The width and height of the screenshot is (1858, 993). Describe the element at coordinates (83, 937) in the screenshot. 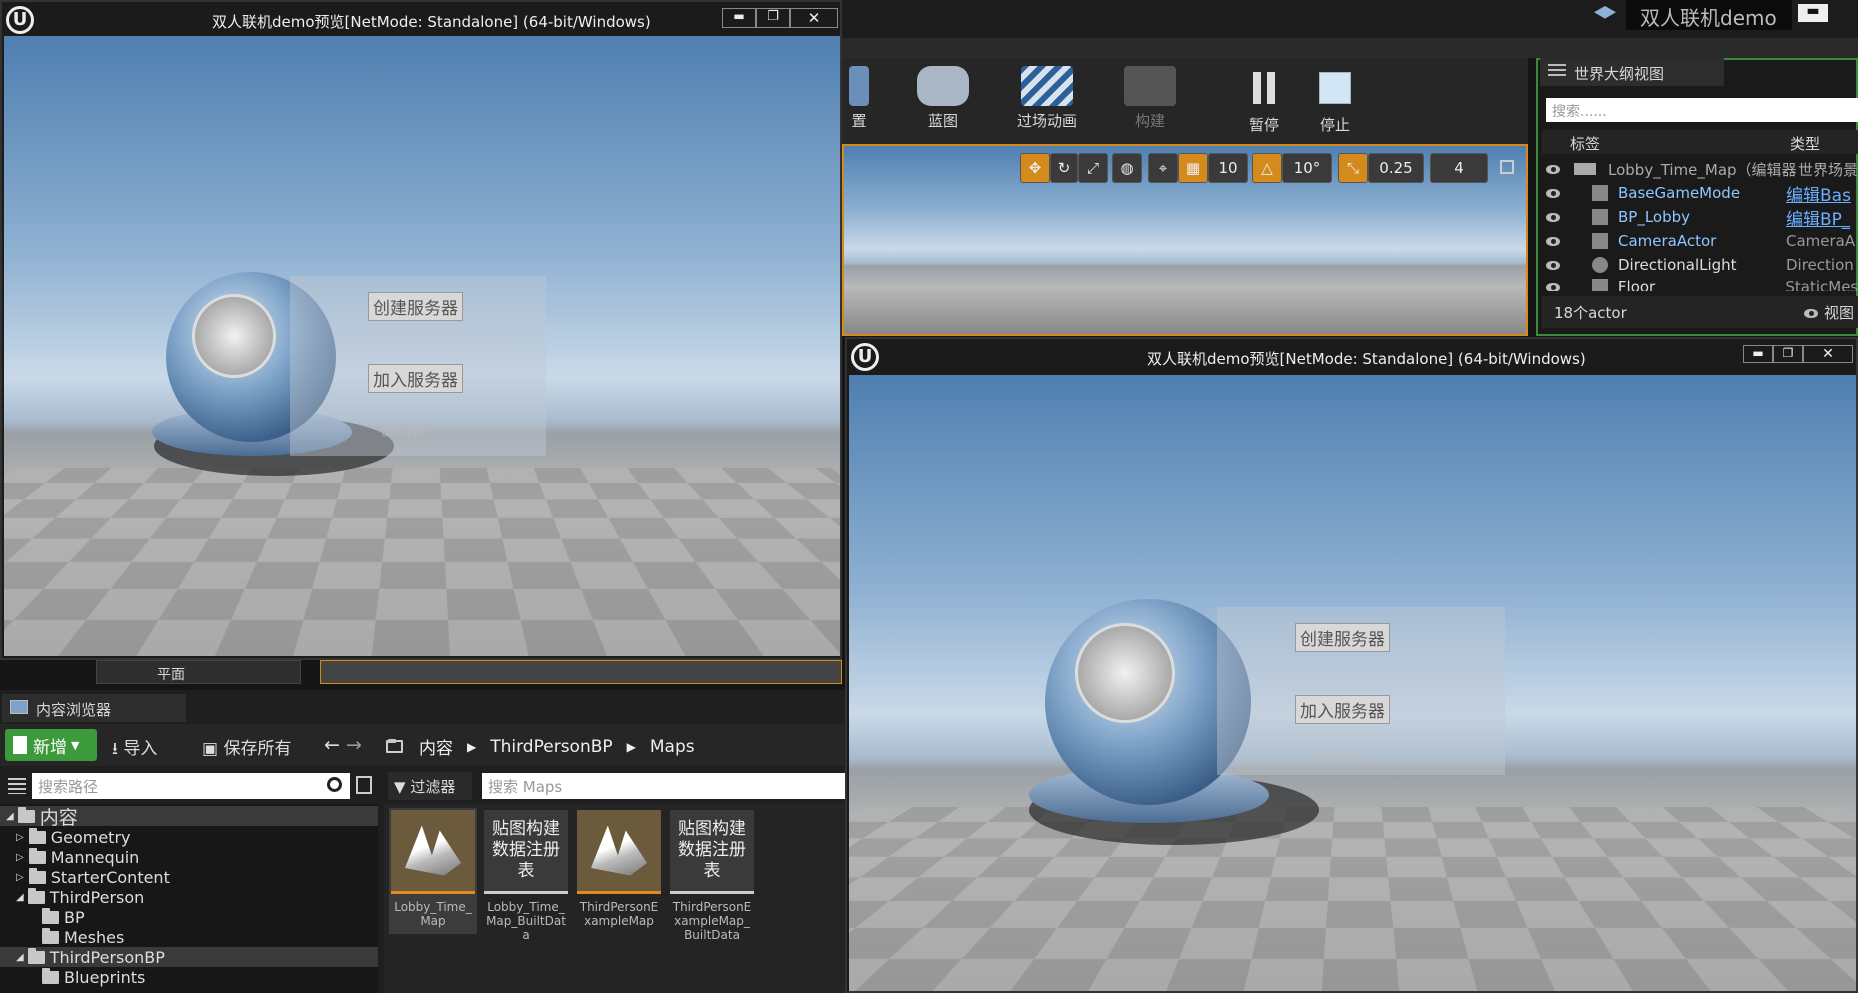

I see `tree-item: Meshes` at that location.